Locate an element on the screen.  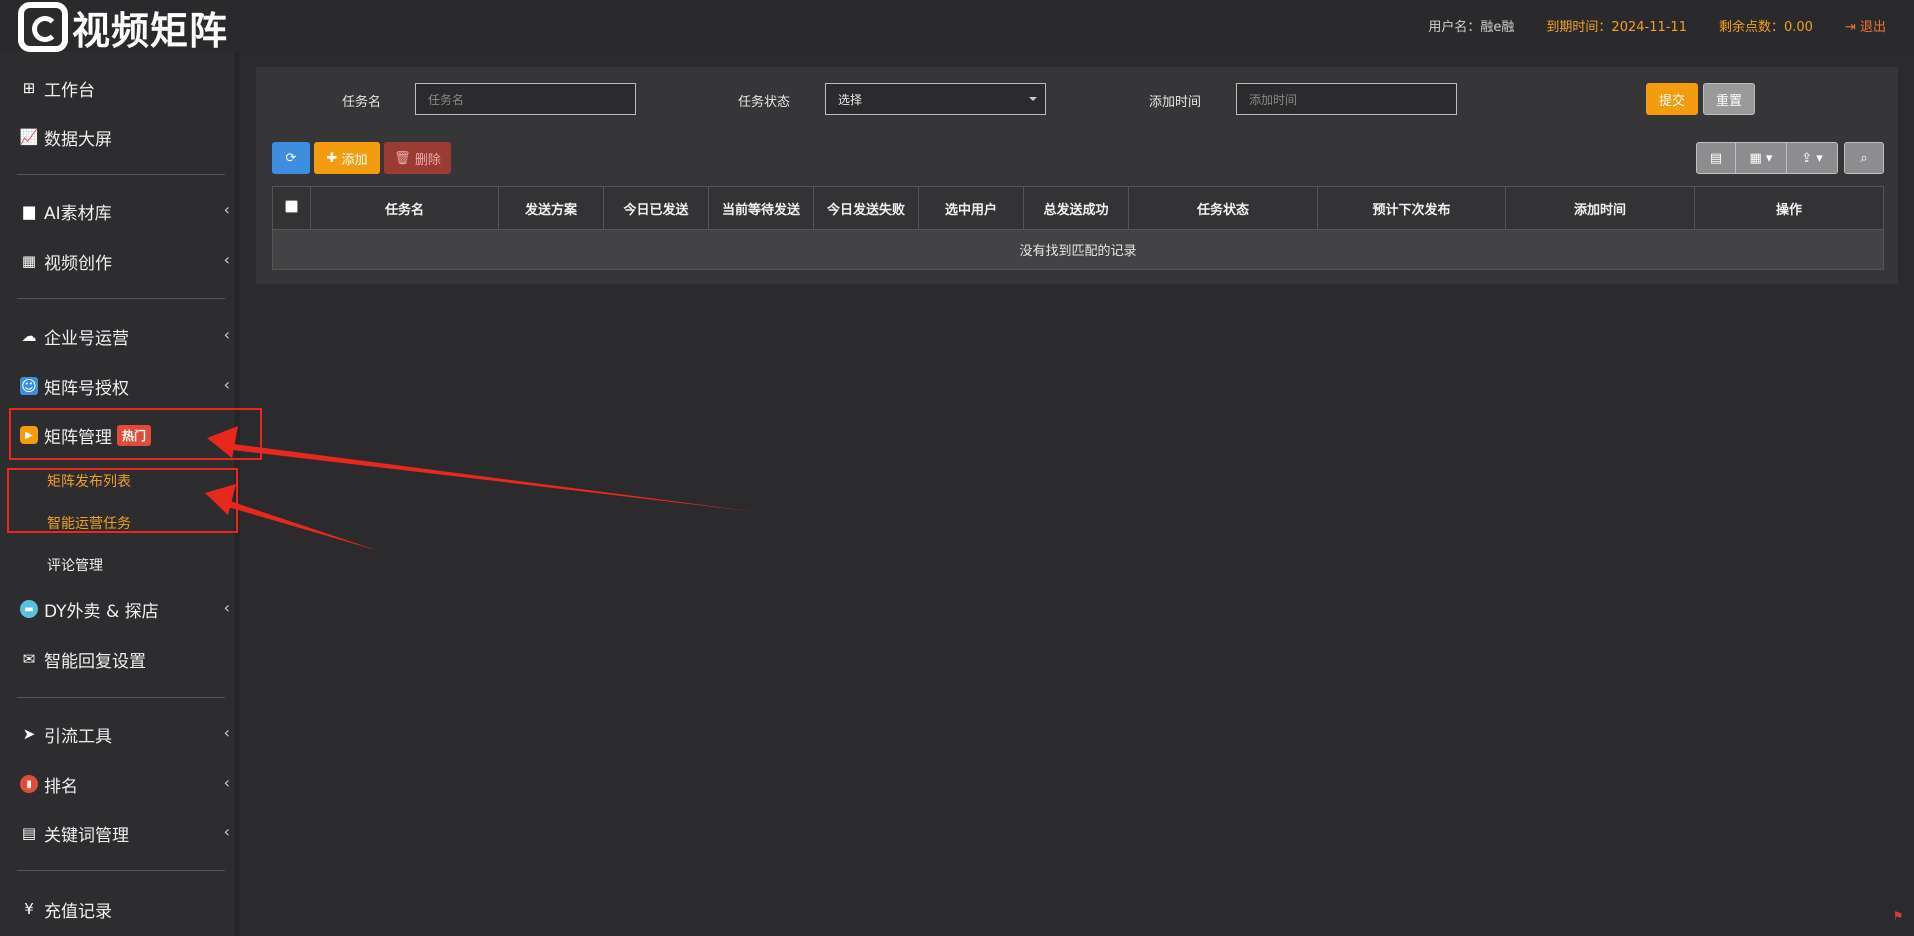
list-icon: ▤ is located at coordinates (1716, 158).